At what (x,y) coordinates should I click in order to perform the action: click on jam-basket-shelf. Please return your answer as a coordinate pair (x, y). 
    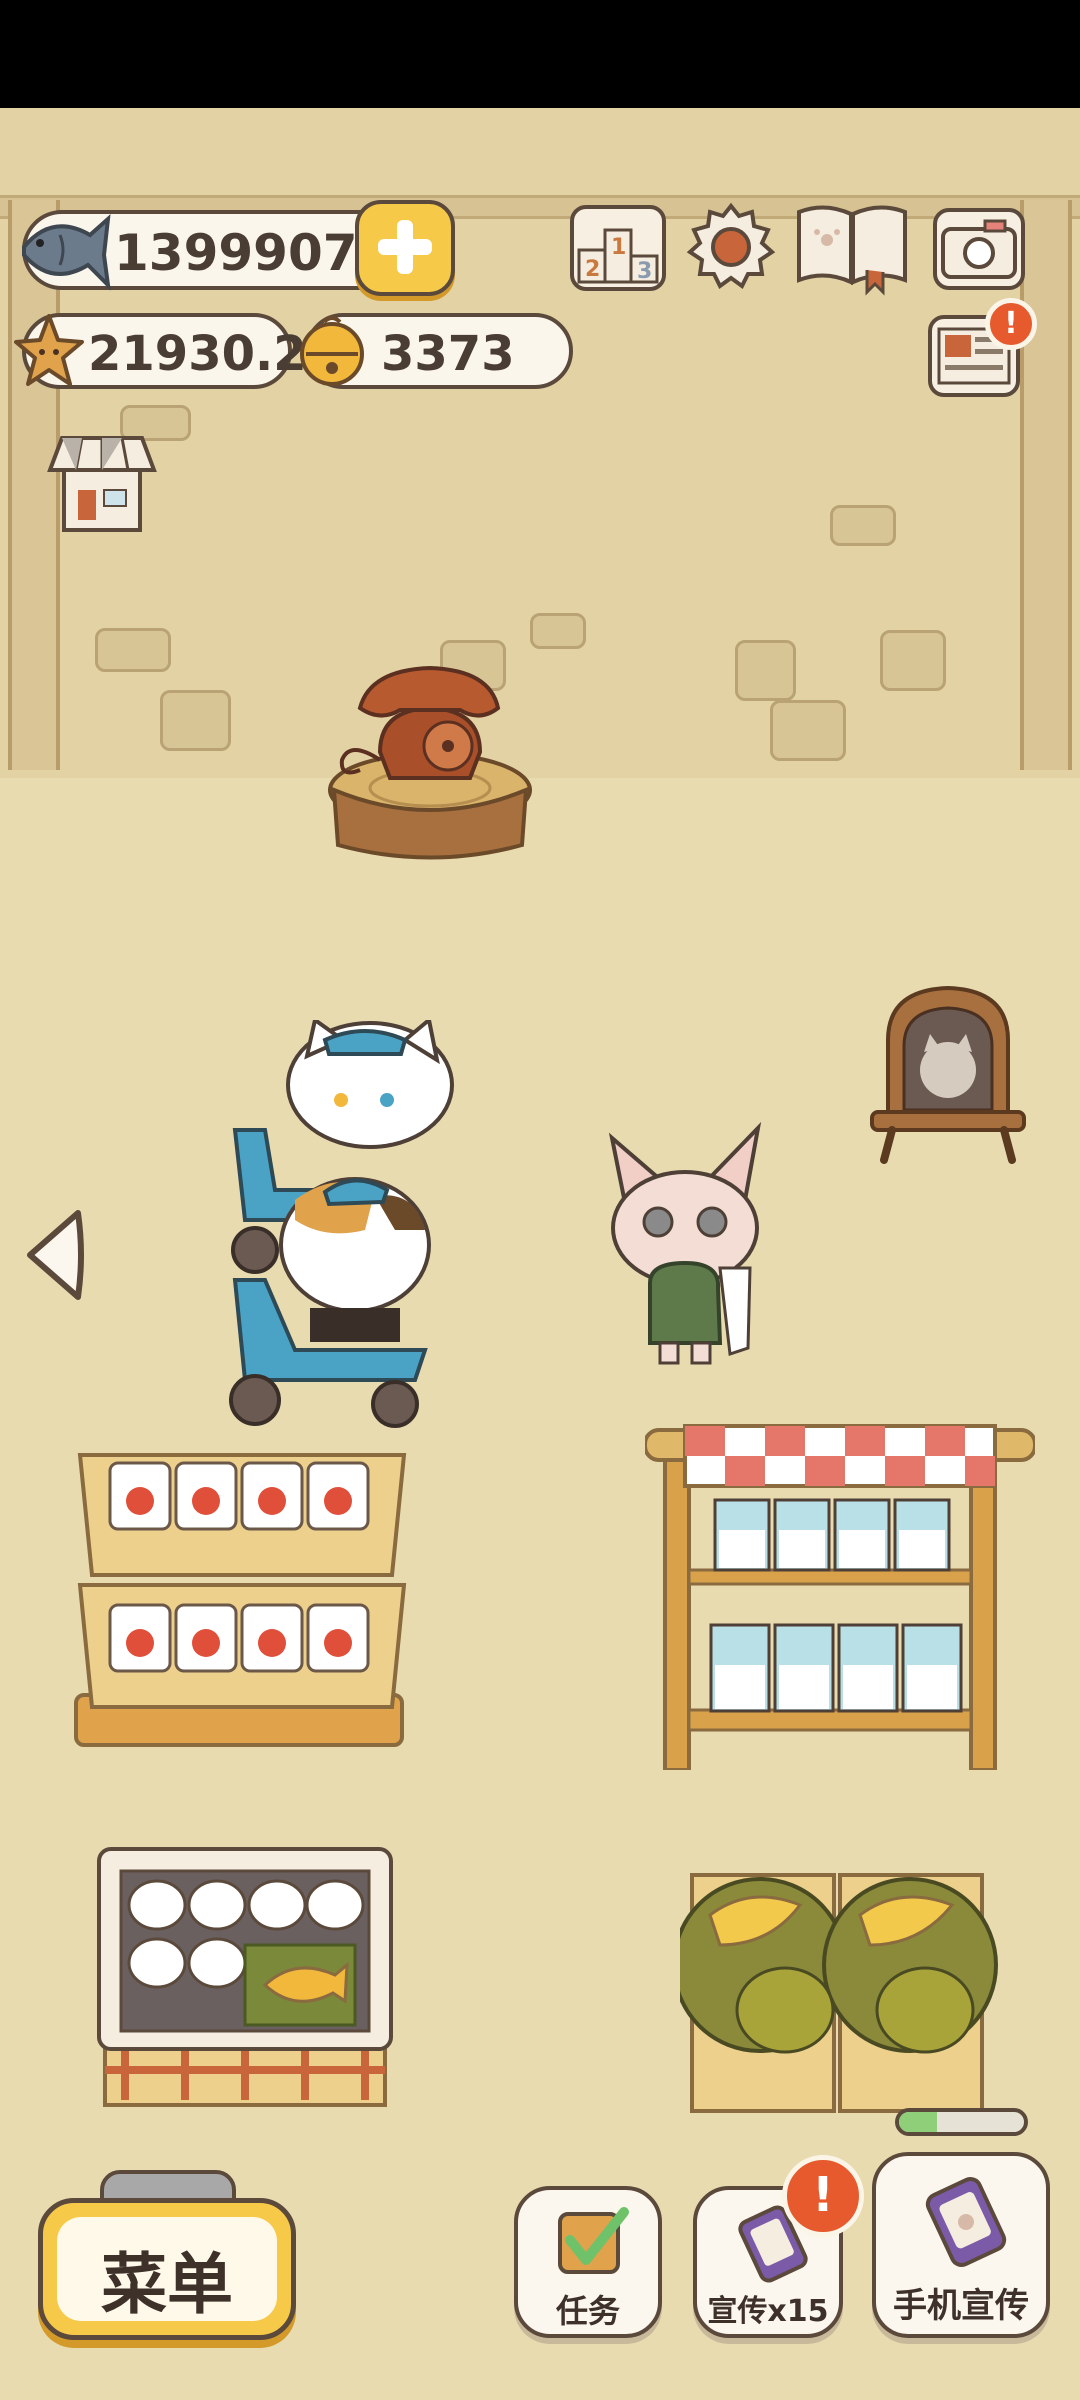
    Looking at the image, I should click on (242, 1600).